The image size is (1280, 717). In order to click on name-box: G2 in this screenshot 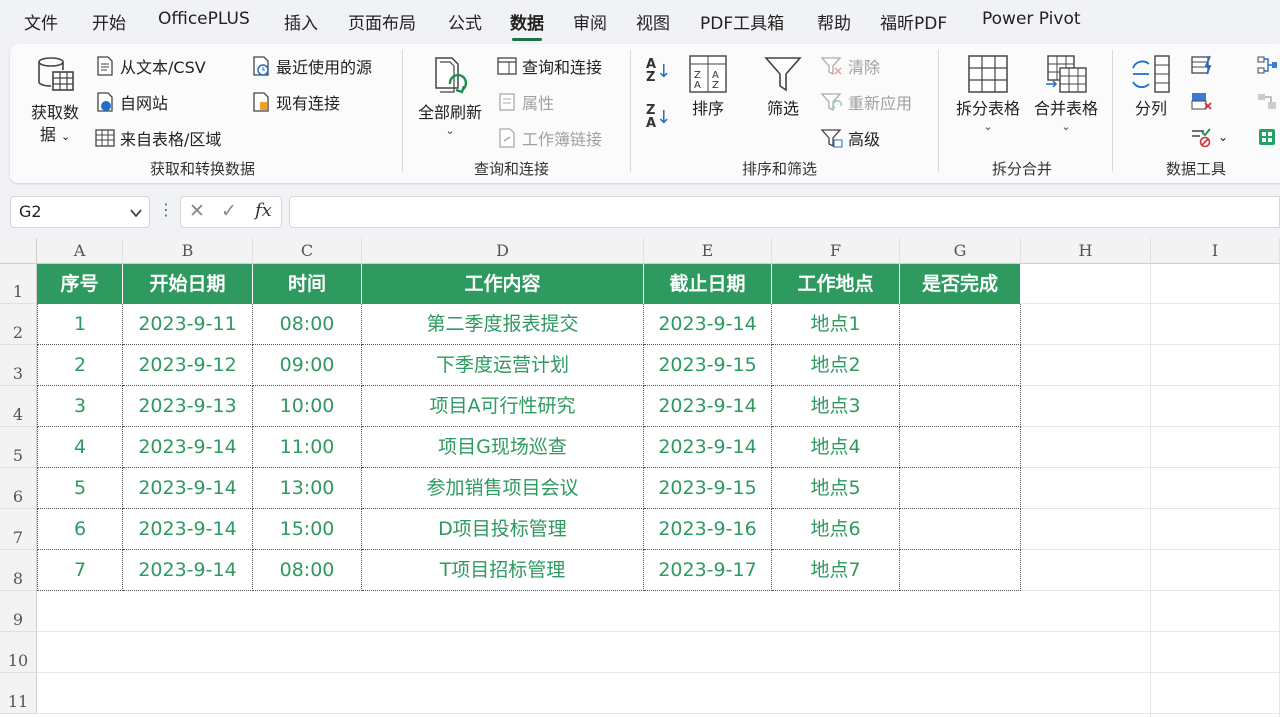, I will do `click(80, 212)`.